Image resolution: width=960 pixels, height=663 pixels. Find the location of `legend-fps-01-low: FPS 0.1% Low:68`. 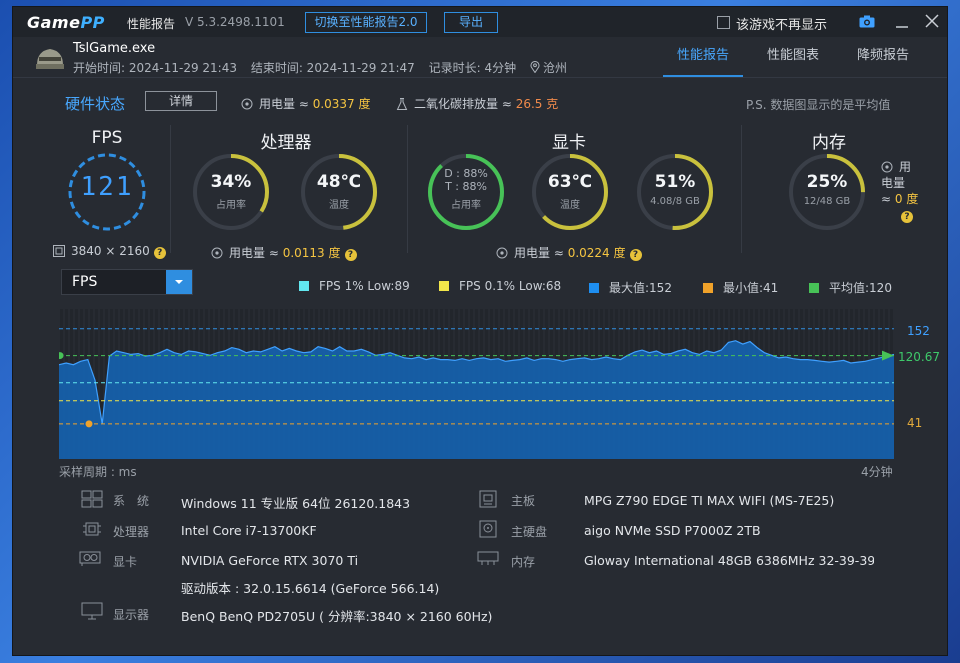

legend-fps-01-low: FPS 0.1% Low:68 is located at coordinates (500, 286).